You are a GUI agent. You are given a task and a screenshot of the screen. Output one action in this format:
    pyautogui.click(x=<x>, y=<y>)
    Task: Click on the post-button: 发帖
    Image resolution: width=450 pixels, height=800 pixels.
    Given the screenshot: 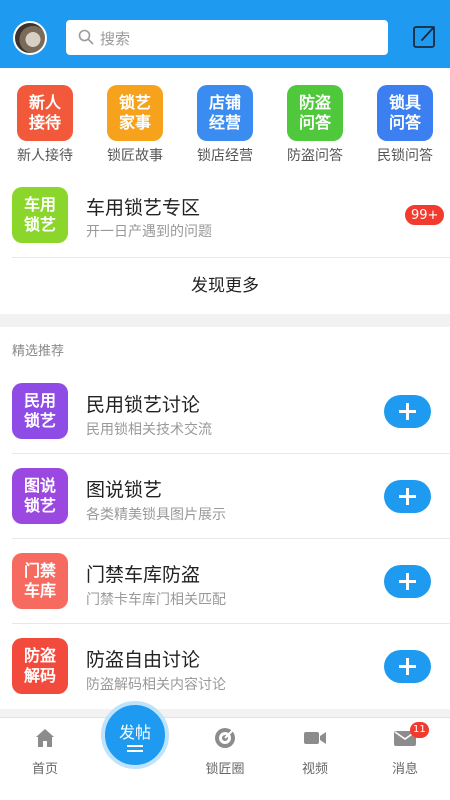 What is the action you would take?
    pyautogui.click(x=135, y=735)
    